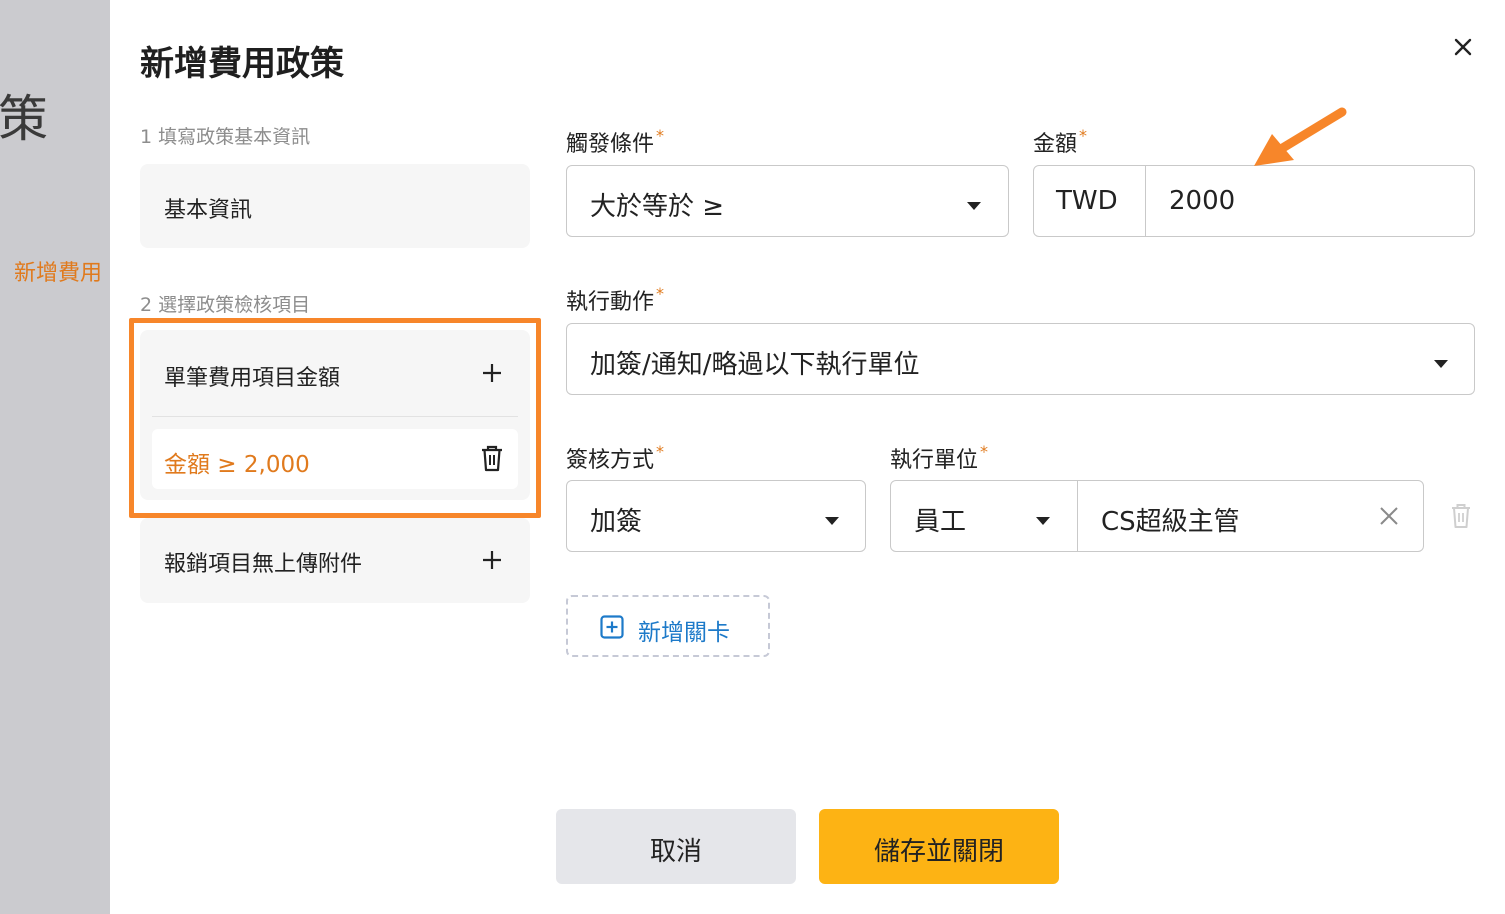 The image size is (1505, 914). Describe the element at coordinates (24, 119) in the screenshot. I see `background-heading: 策` at that location.